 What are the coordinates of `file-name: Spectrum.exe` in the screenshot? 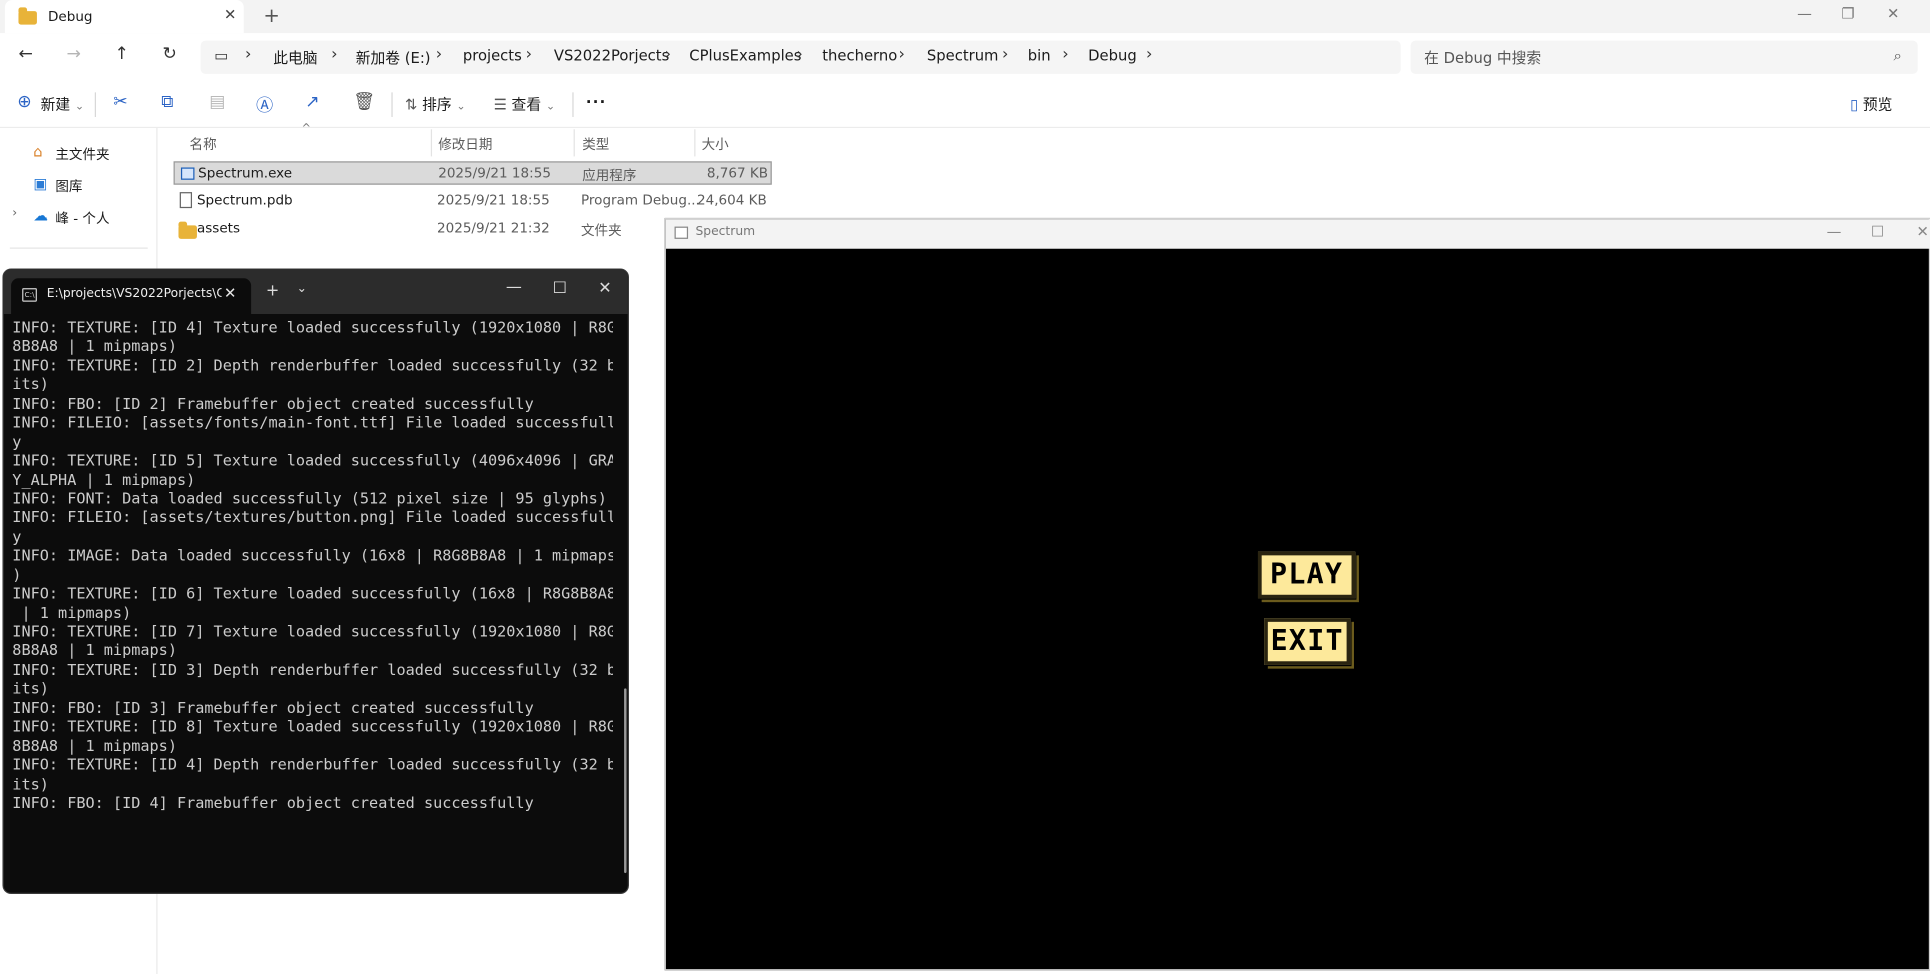 It's located at (245, 173).